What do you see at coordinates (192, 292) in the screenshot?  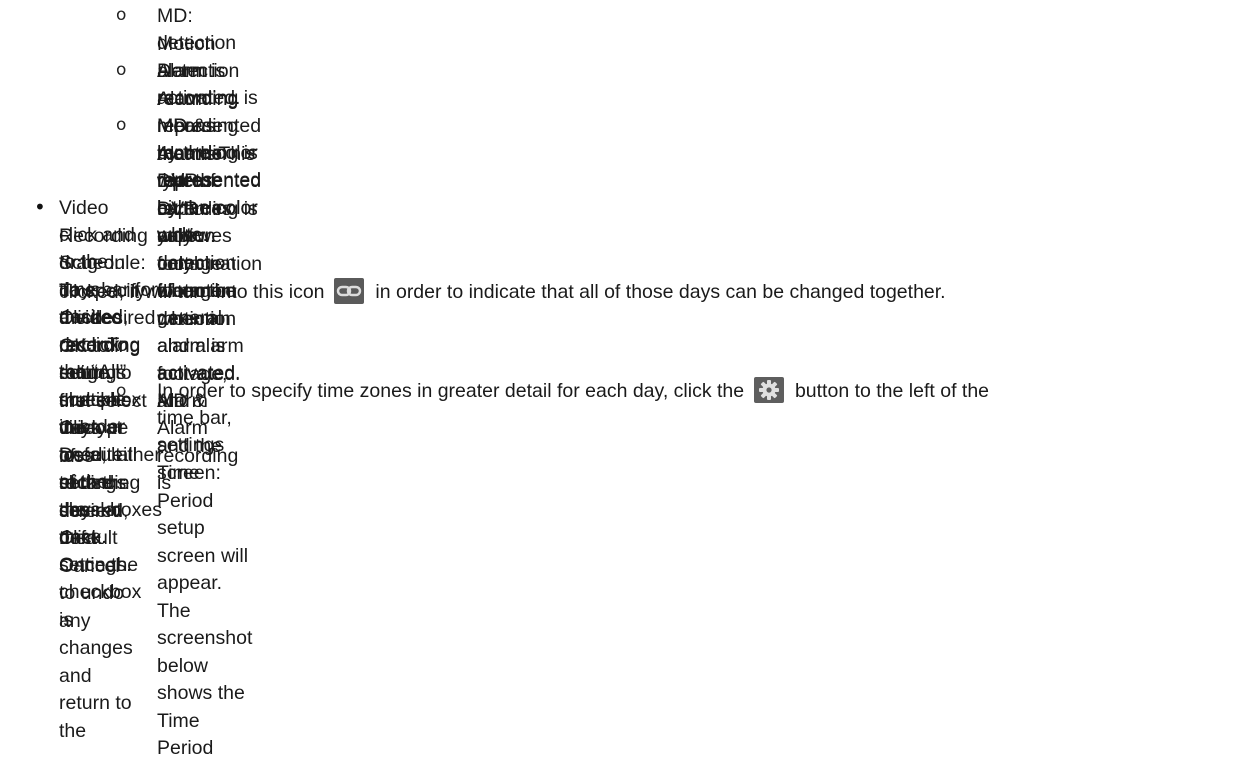 I see `paragraph-text: clicked, it will turn into this icon` at bounding box center [192, 292].